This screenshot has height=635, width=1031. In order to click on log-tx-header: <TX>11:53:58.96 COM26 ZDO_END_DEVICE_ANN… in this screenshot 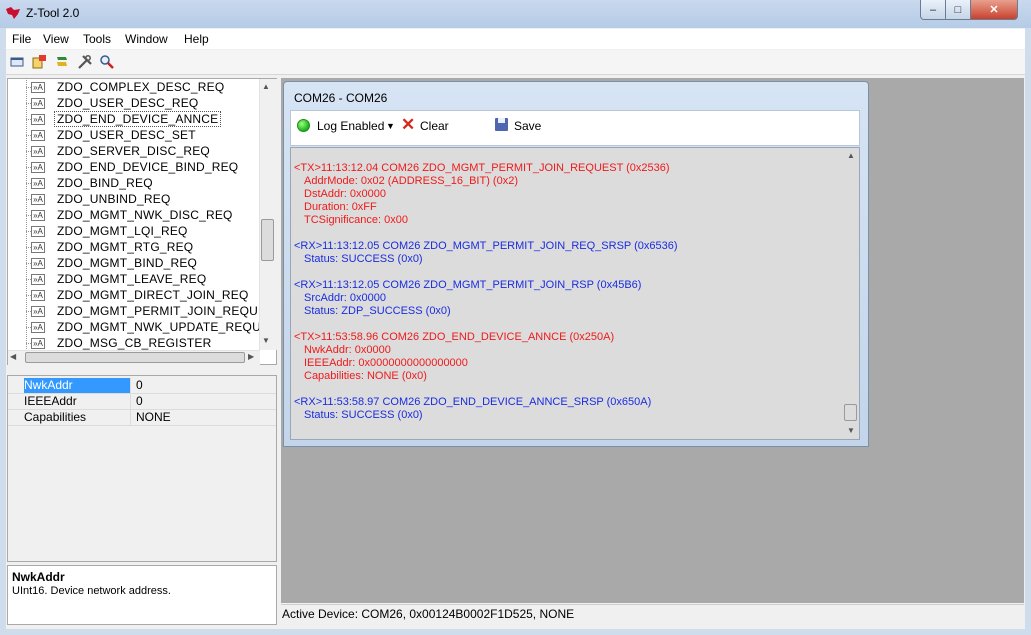, I will do `click(454, 337)`.